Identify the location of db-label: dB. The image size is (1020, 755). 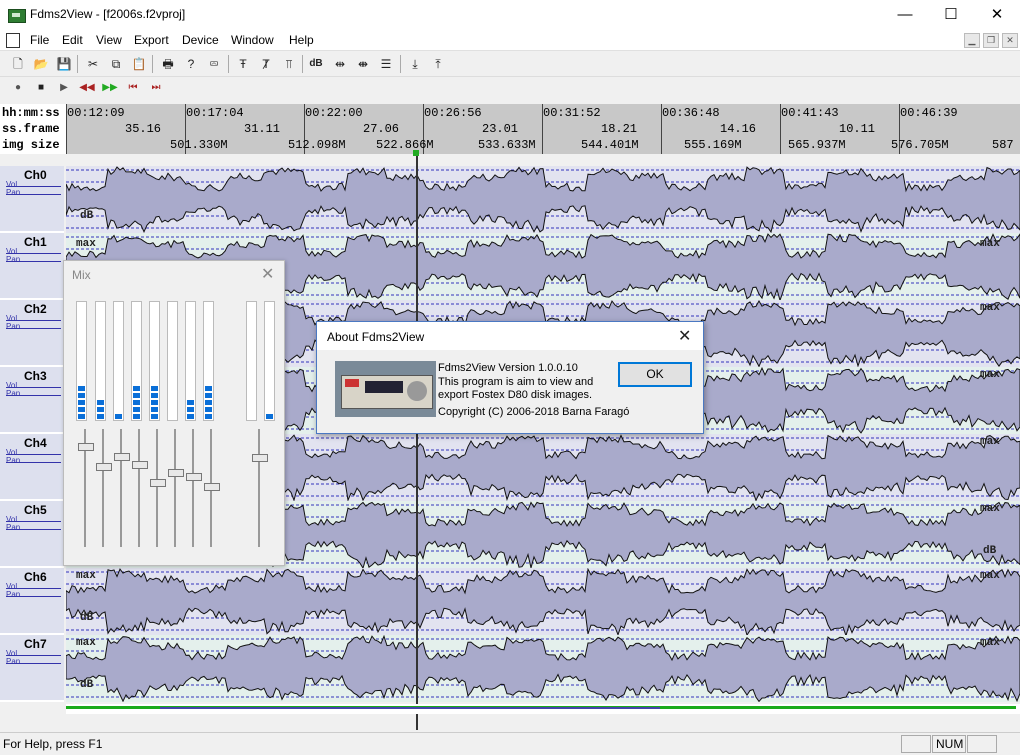
(87, 216).